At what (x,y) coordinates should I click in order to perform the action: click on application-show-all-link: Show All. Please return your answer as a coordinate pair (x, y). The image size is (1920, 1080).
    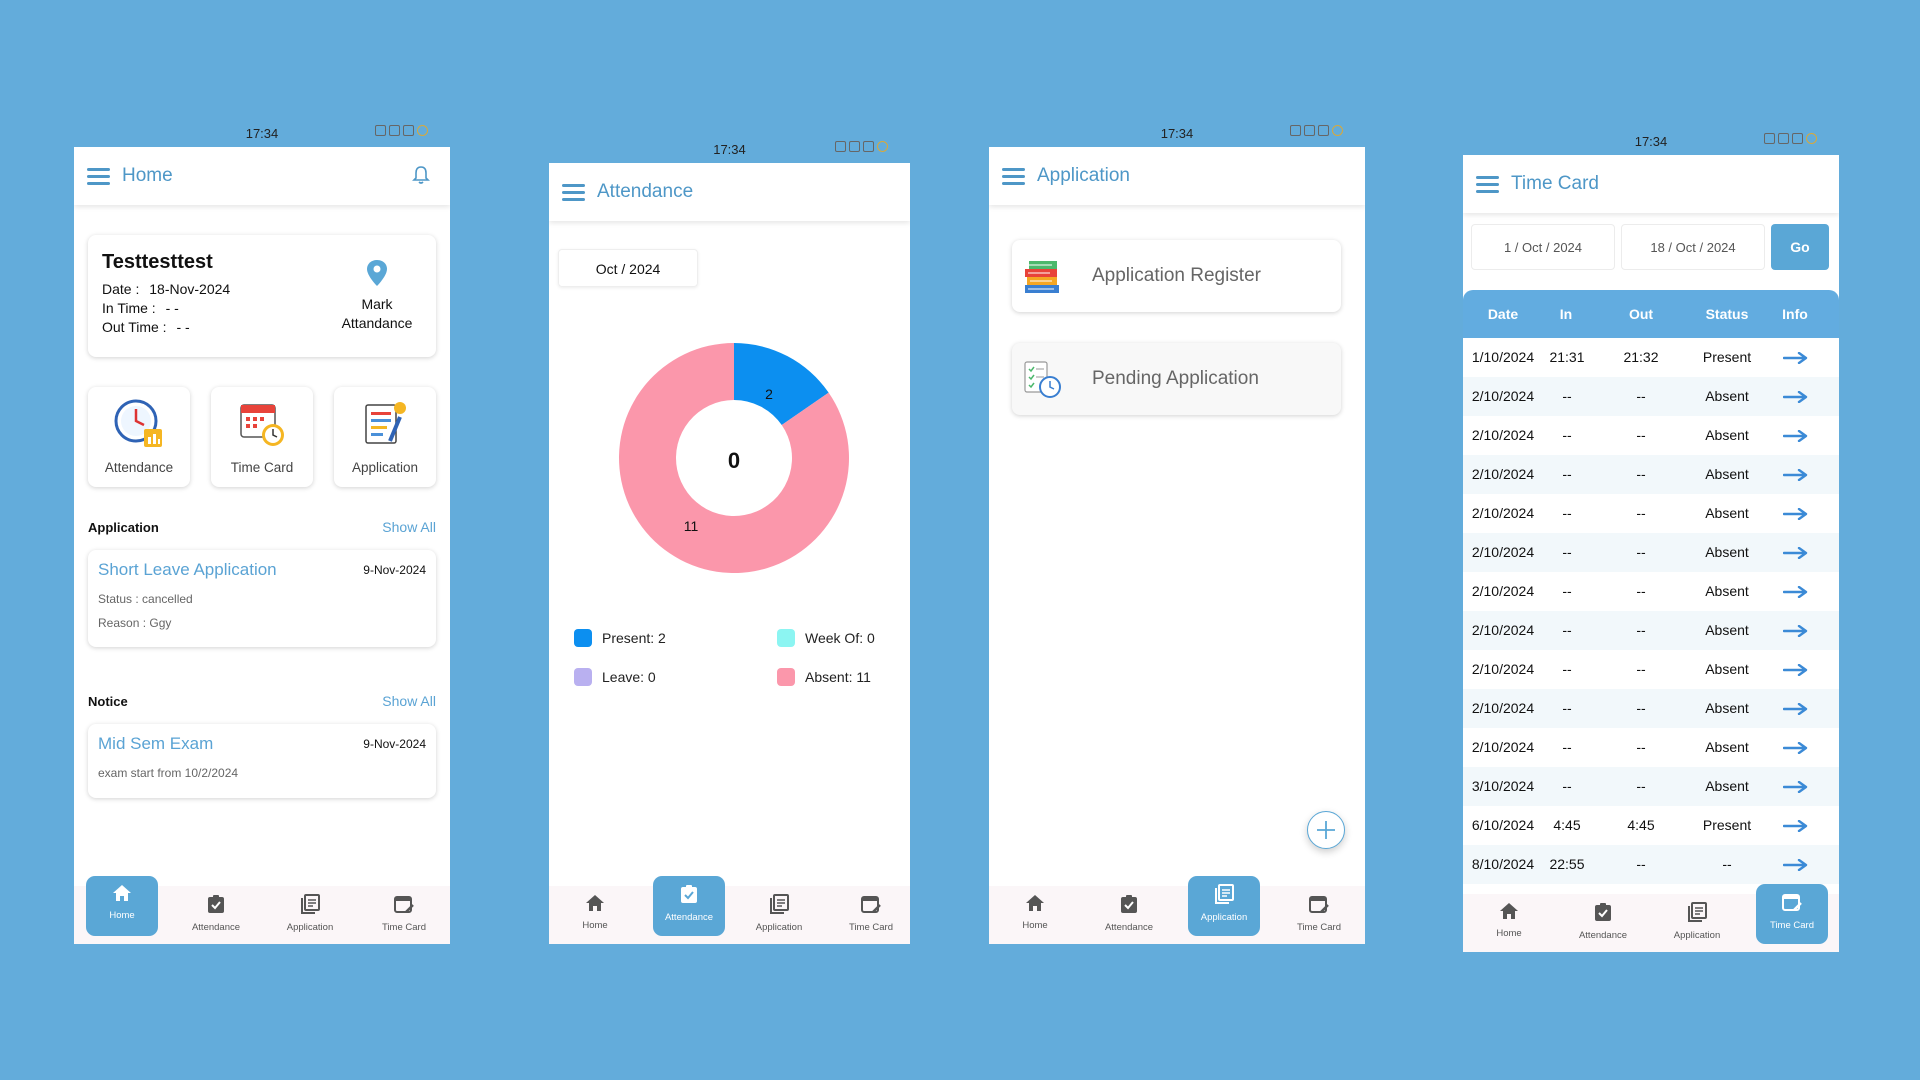
    Looking at the image, I should click on (409, 527).